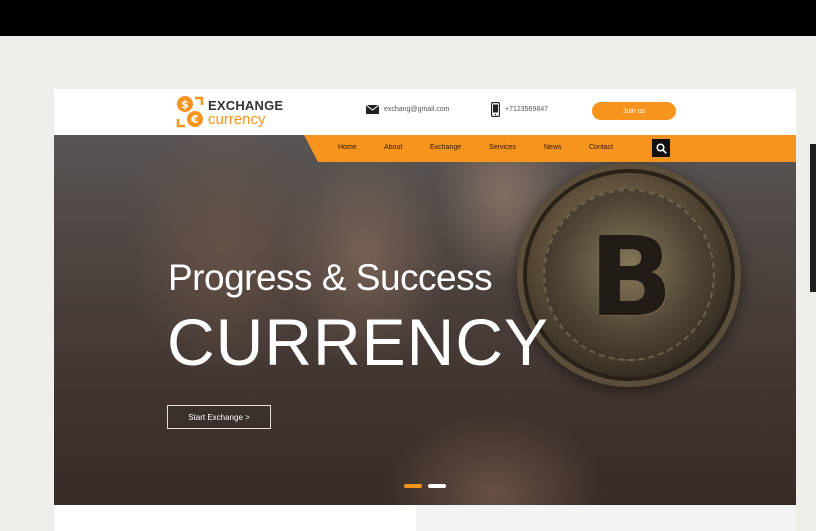  Describe the element at coordinates (408, 18) in the screenshot. I see `top-black-bar` at that location.